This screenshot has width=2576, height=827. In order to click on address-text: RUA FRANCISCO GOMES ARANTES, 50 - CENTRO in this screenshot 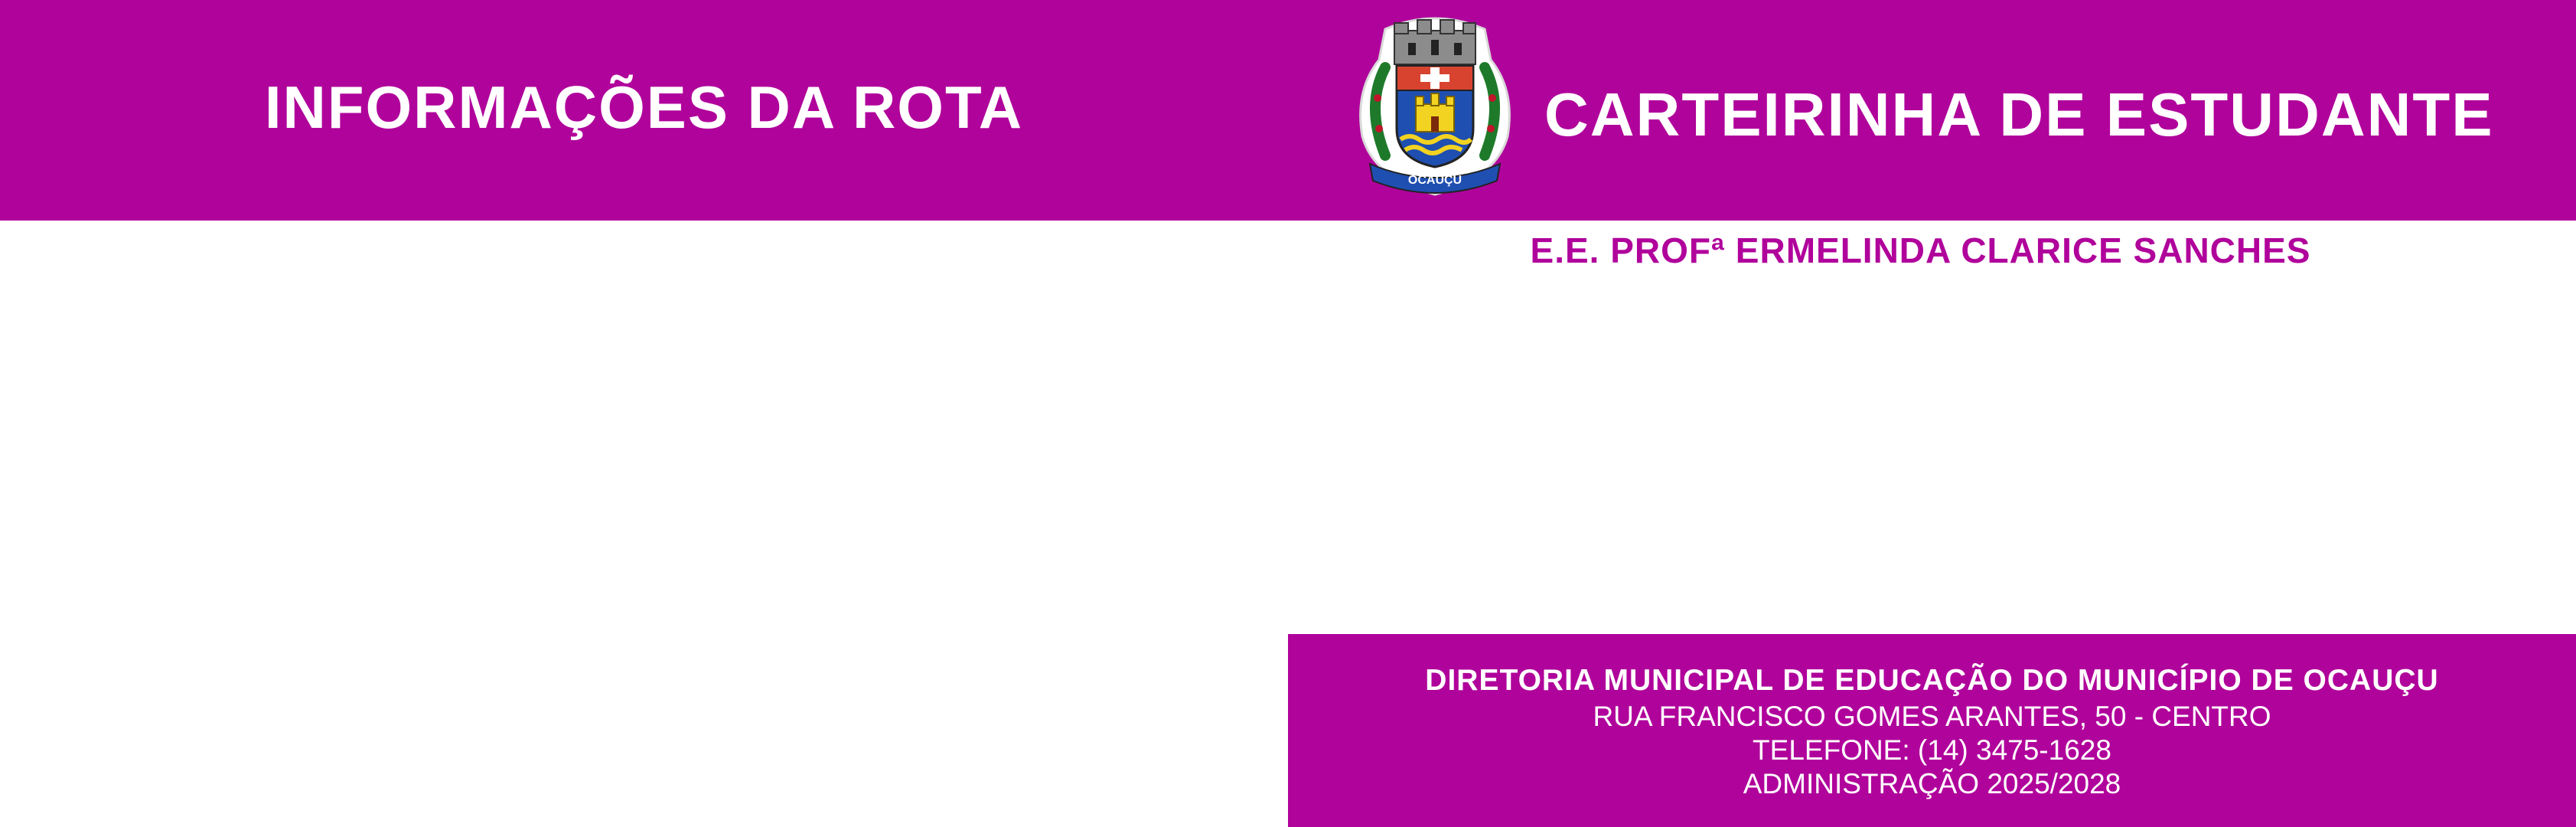, I will do `click(1932, 716)`.